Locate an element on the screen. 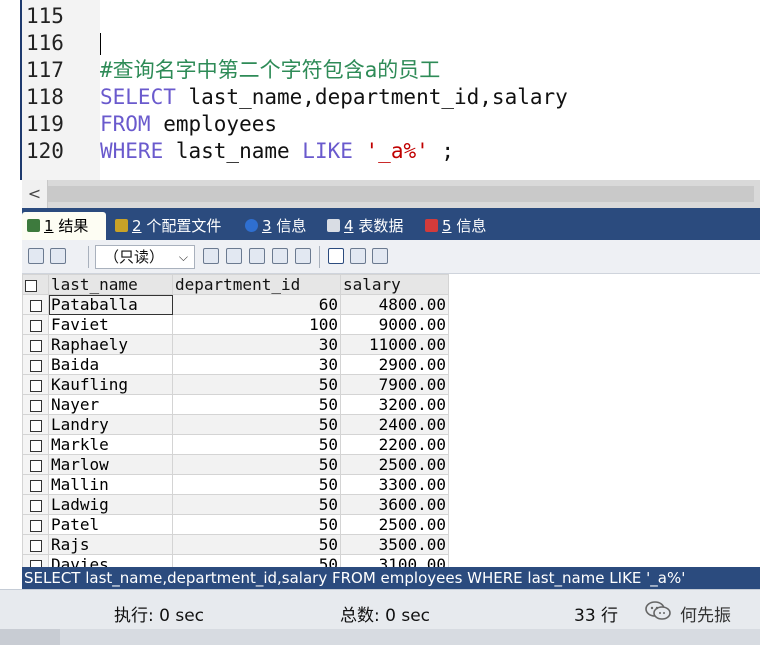 The width and height of the screenshot is (760, 645). cell-salary: 3300.00 is located at coordinates (394, 484).